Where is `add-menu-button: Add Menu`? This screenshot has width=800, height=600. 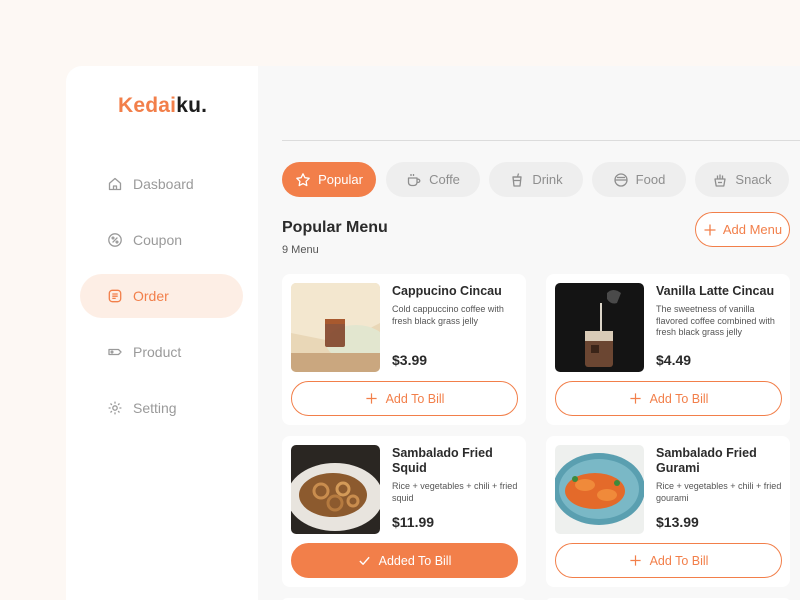 add-menu-button: Add Menu is located at coordinates (742, 229).